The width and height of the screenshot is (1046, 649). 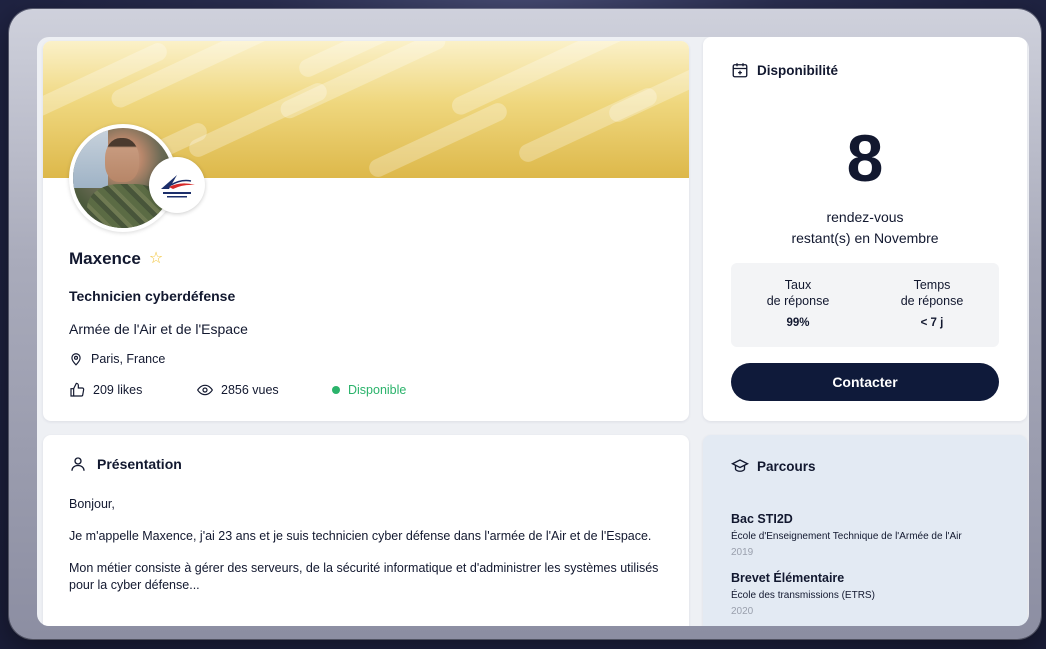 I want to click on graduation-cap-icon, so click(x=740, y=465).